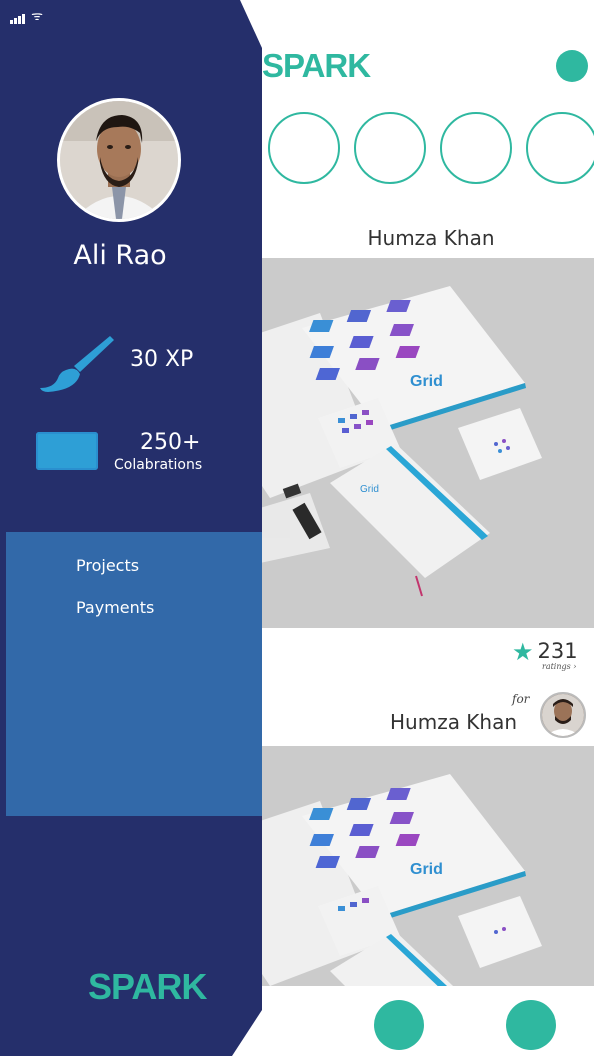 This screenshot has height=1056, width=594. I want to click on menu-item-payments: Payments, so click(115, 607).